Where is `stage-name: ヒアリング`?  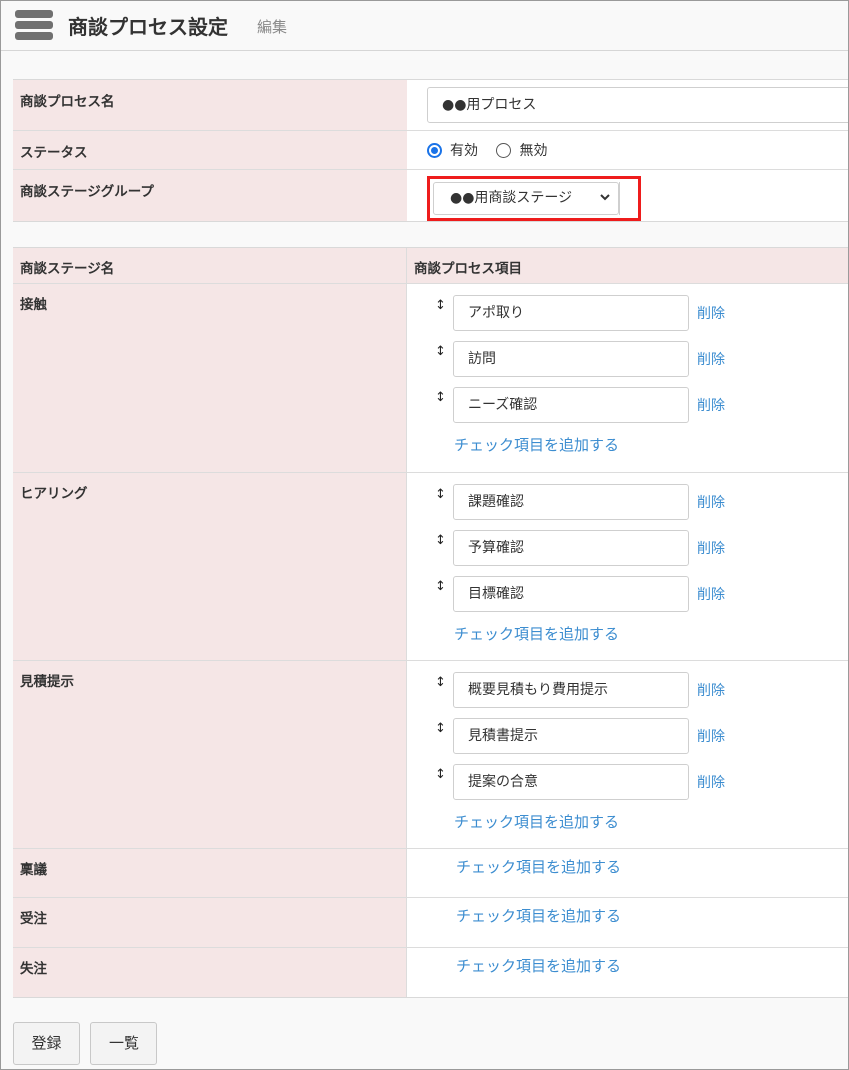
stage-name: ヒアリング is located at coordinates (210, 566).